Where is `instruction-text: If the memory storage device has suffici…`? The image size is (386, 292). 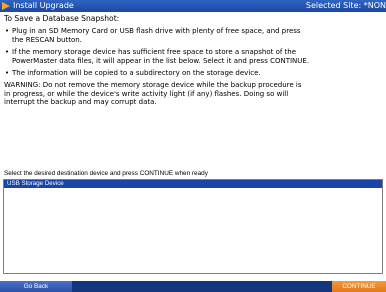 instruction-text: If the memory storage device has suffici… is located at coordinates (161, 56).